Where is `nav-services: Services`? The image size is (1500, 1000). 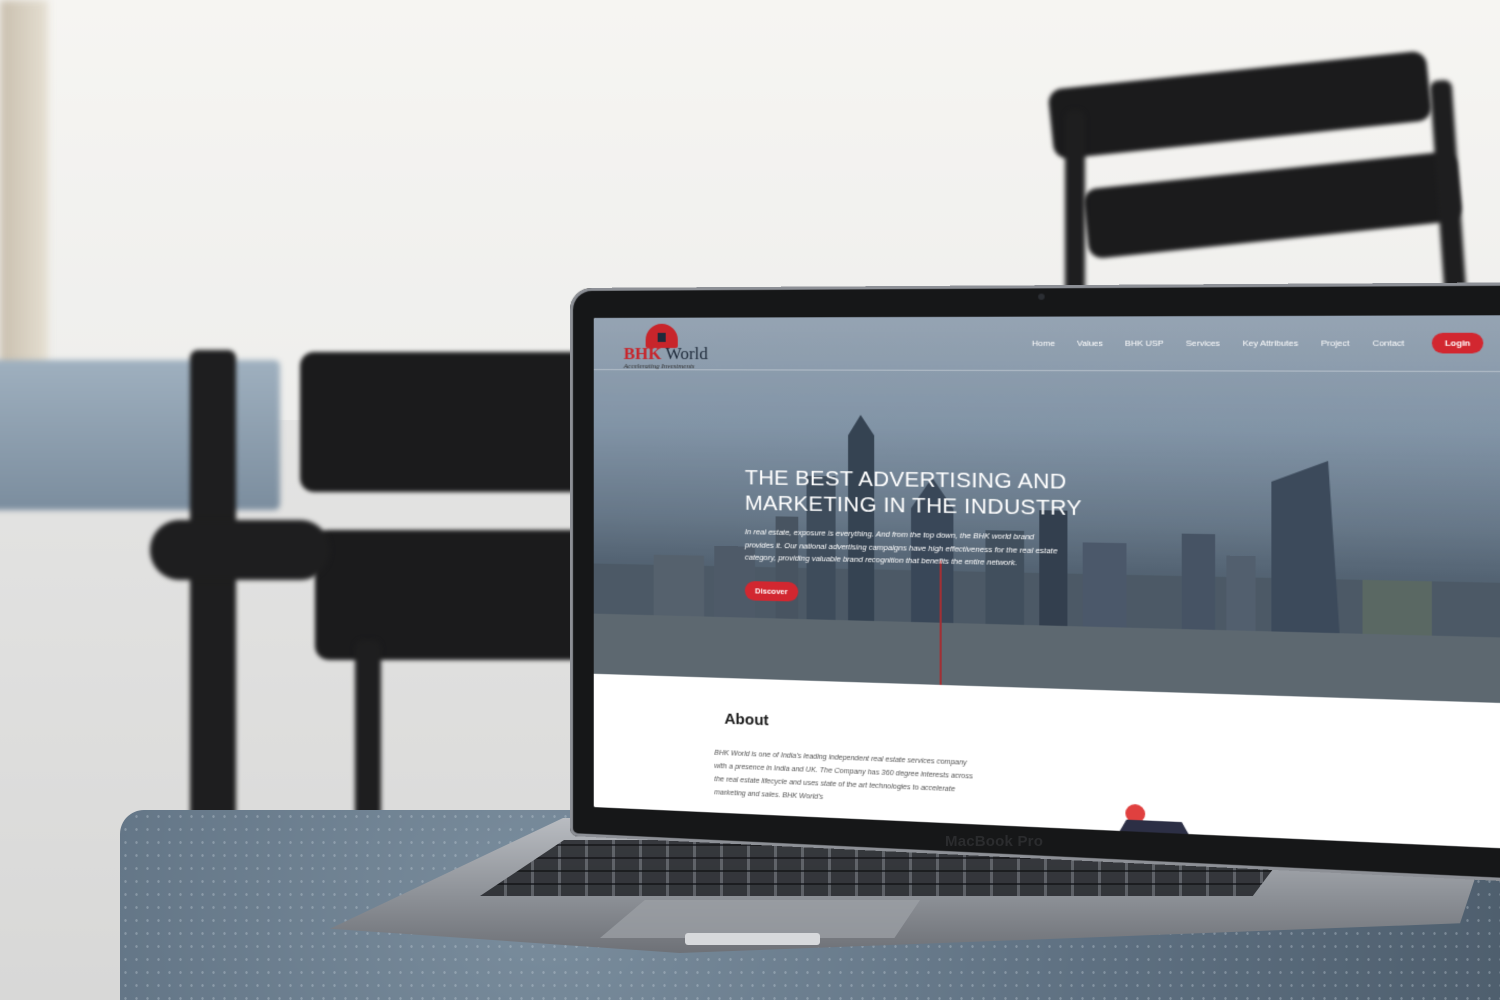 nav-services: Services is located at coordinates (1203, 343).